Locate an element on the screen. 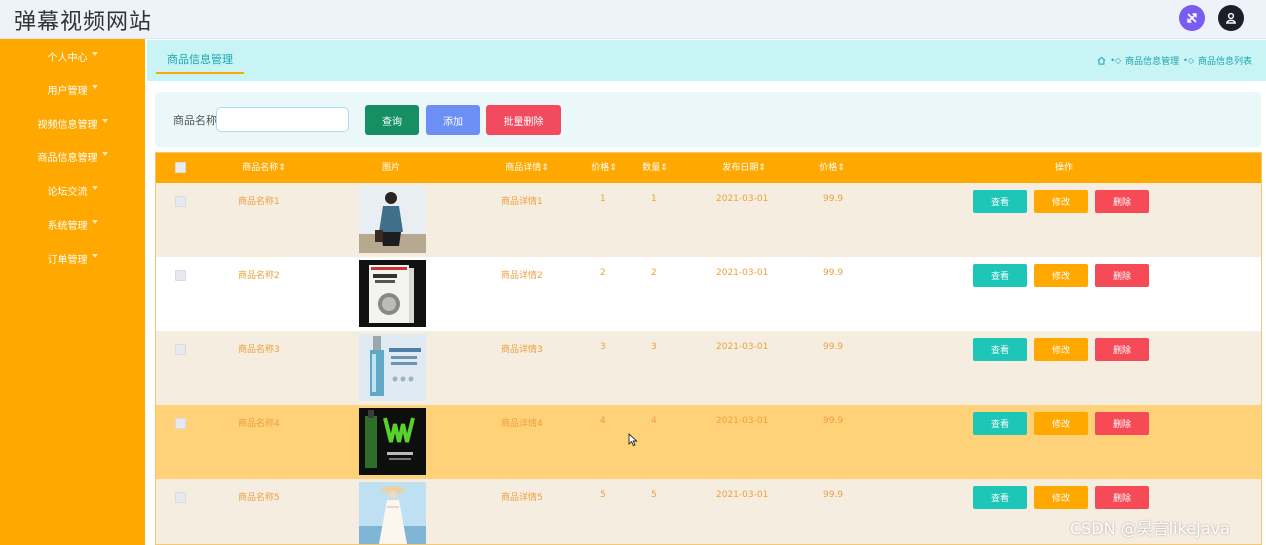 Image resolution: width=1266 pixels, height=545 pixels. book-cover-image is located at coordinates (392, 293).